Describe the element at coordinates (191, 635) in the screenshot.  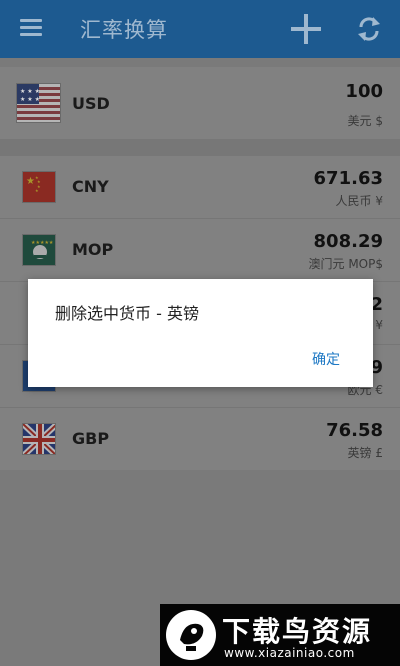
I see `bird-logo-icon` at that location.